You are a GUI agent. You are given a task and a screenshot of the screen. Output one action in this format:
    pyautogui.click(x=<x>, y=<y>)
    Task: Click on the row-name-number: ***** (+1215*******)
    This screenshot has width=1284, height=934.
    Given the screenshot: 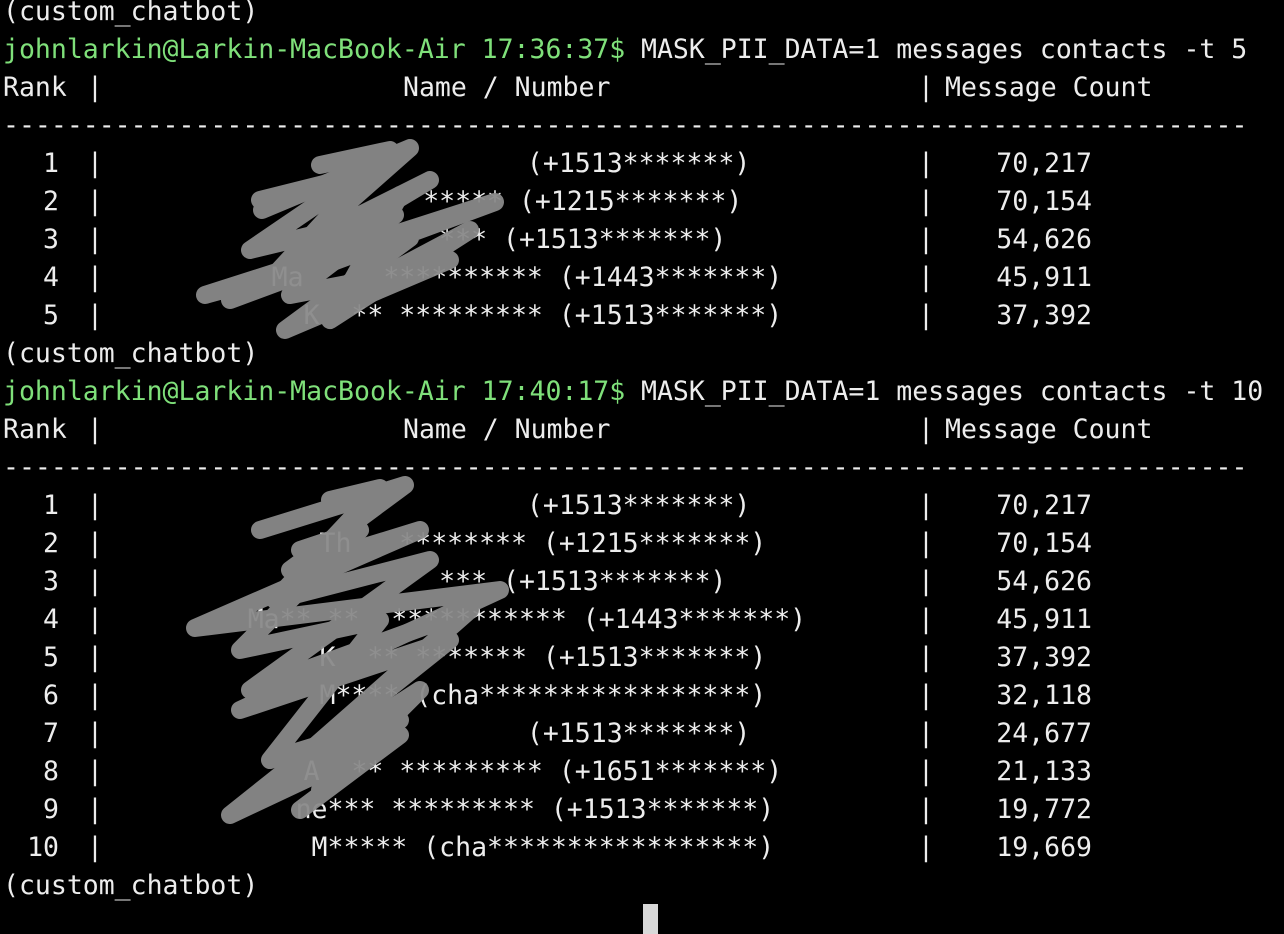 What is the action you would take?
    pyautogui.click(x=503, y=201)
    